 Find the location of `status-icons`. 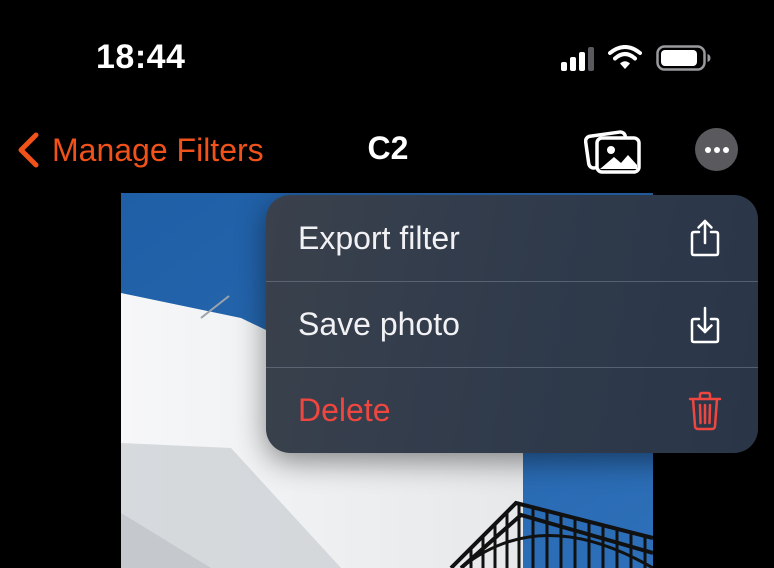

status-icons is located at coordinates (636, 58).